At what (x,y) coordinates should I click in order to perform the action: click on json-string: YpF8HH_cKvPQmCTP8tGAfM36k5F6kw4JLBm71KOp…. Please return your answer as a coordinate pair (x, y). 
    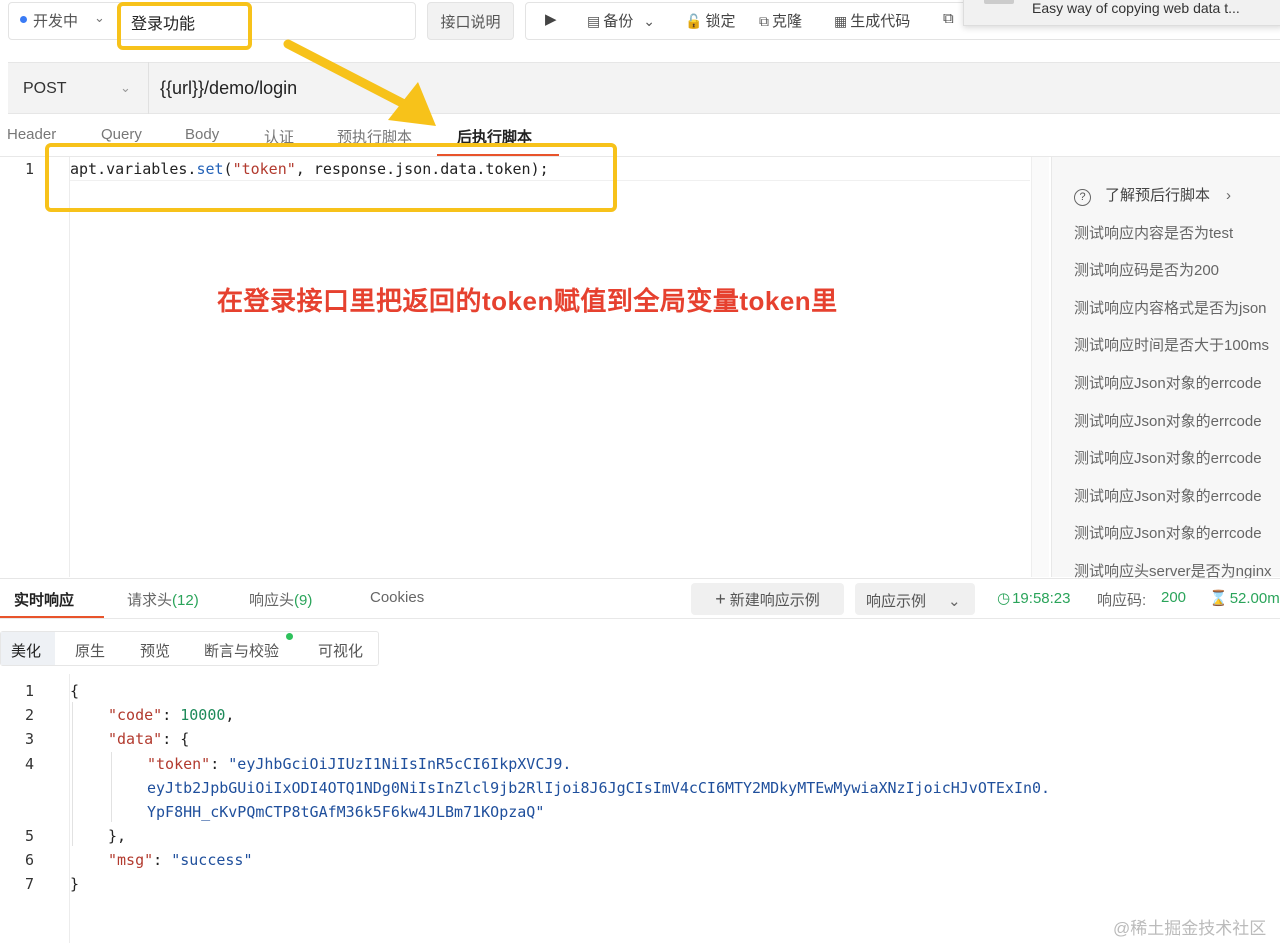
    Looking at the image, I should click on (346, 812).